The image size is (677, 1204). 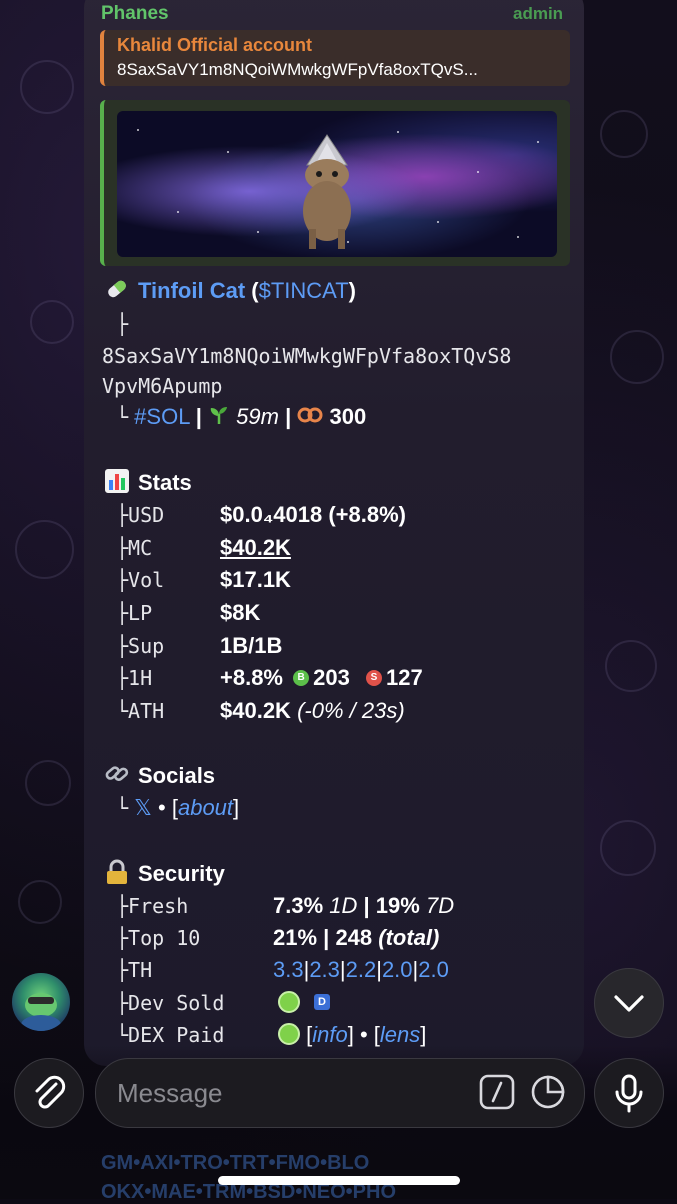 I want to click on stats-value-ath: $40.2K (-0% / 23s), so click(x=312, y=710).